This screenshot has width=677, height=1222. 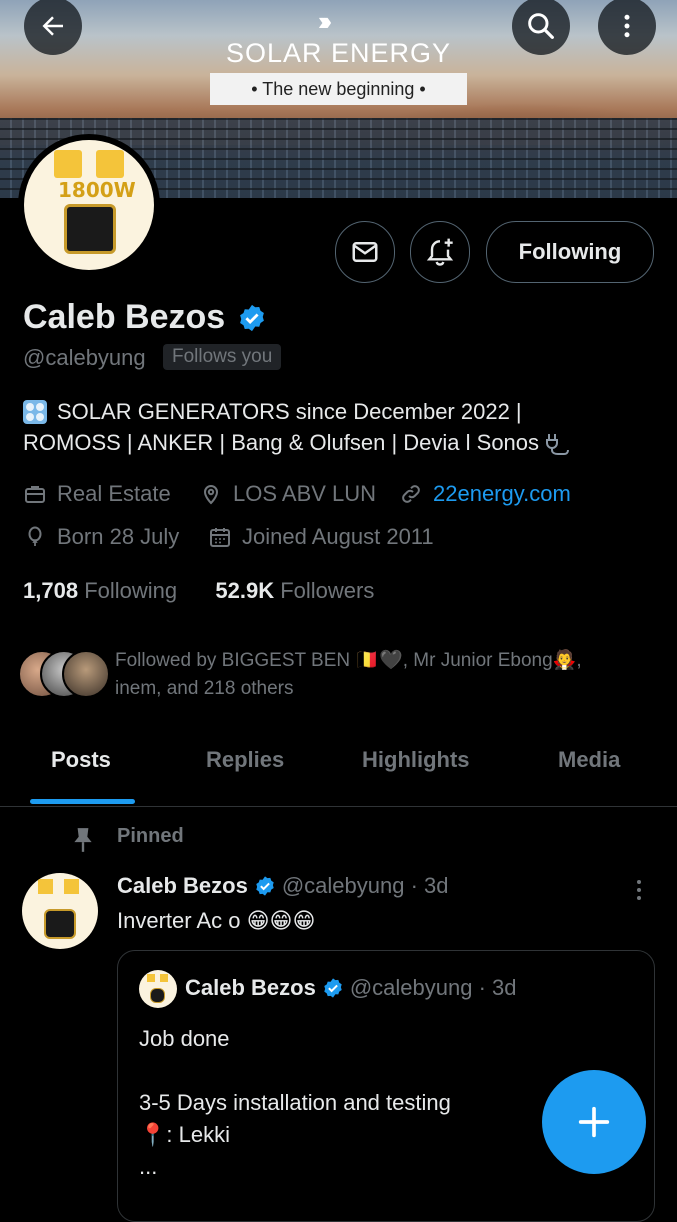 I want to click on profile-location: LOS ABV LUN, so click(x=287, y=494).